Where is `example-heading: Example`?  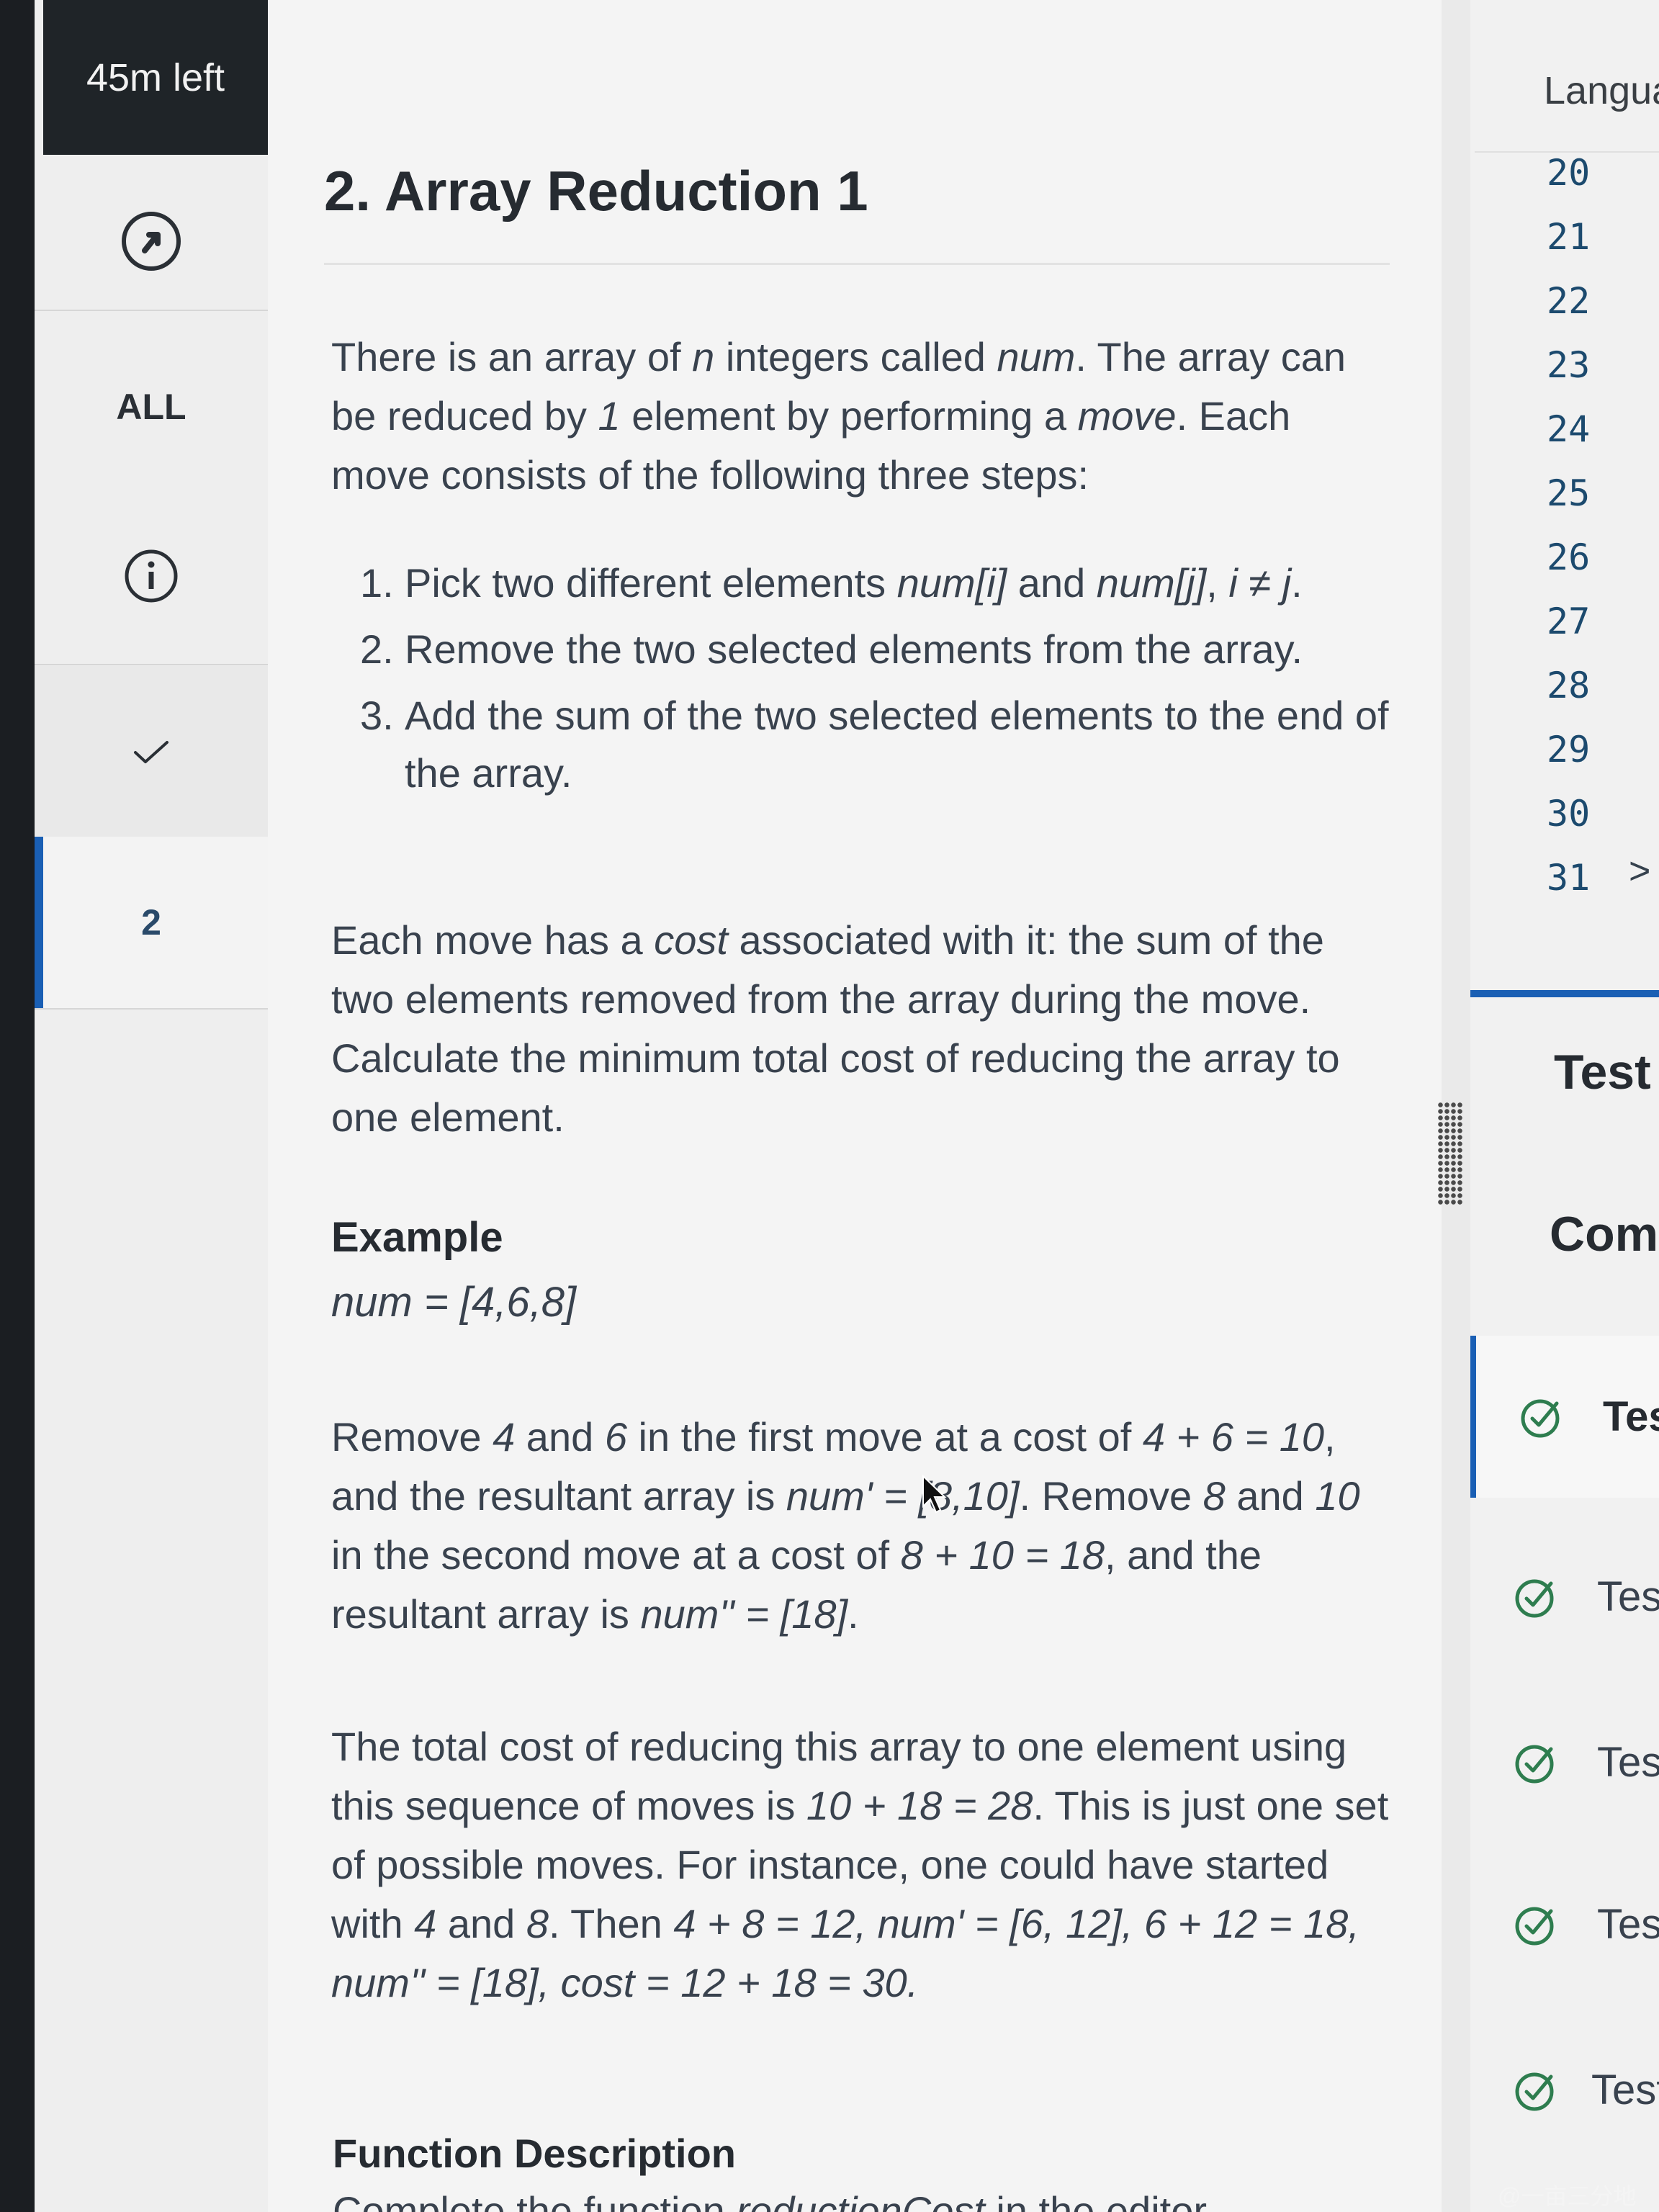 example-heading: Example is located at coordinates (417, 1237).